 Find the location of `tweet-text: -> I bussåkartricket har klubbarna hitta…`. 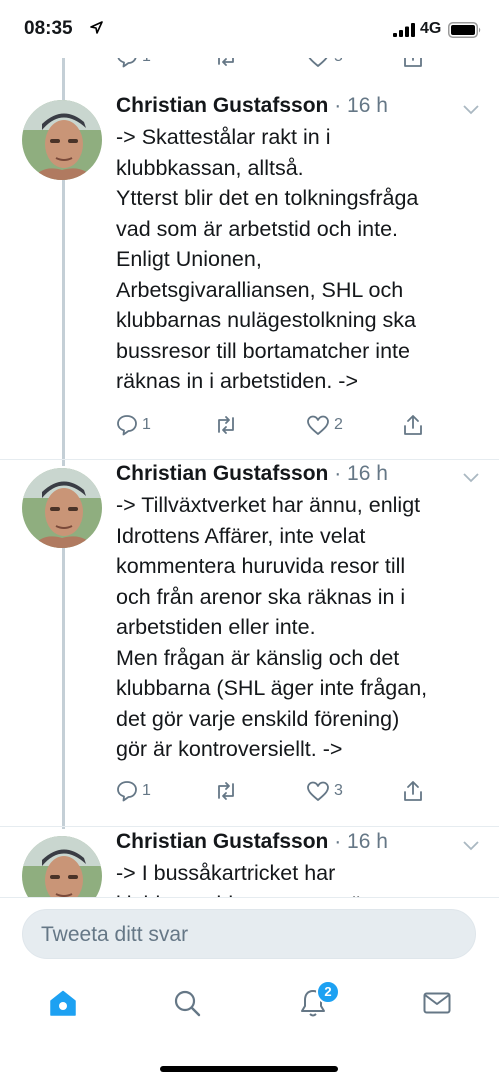

tweet-text: -> I bussåkartricket har klubbarna hitta… is located at coordinates (260, 879).